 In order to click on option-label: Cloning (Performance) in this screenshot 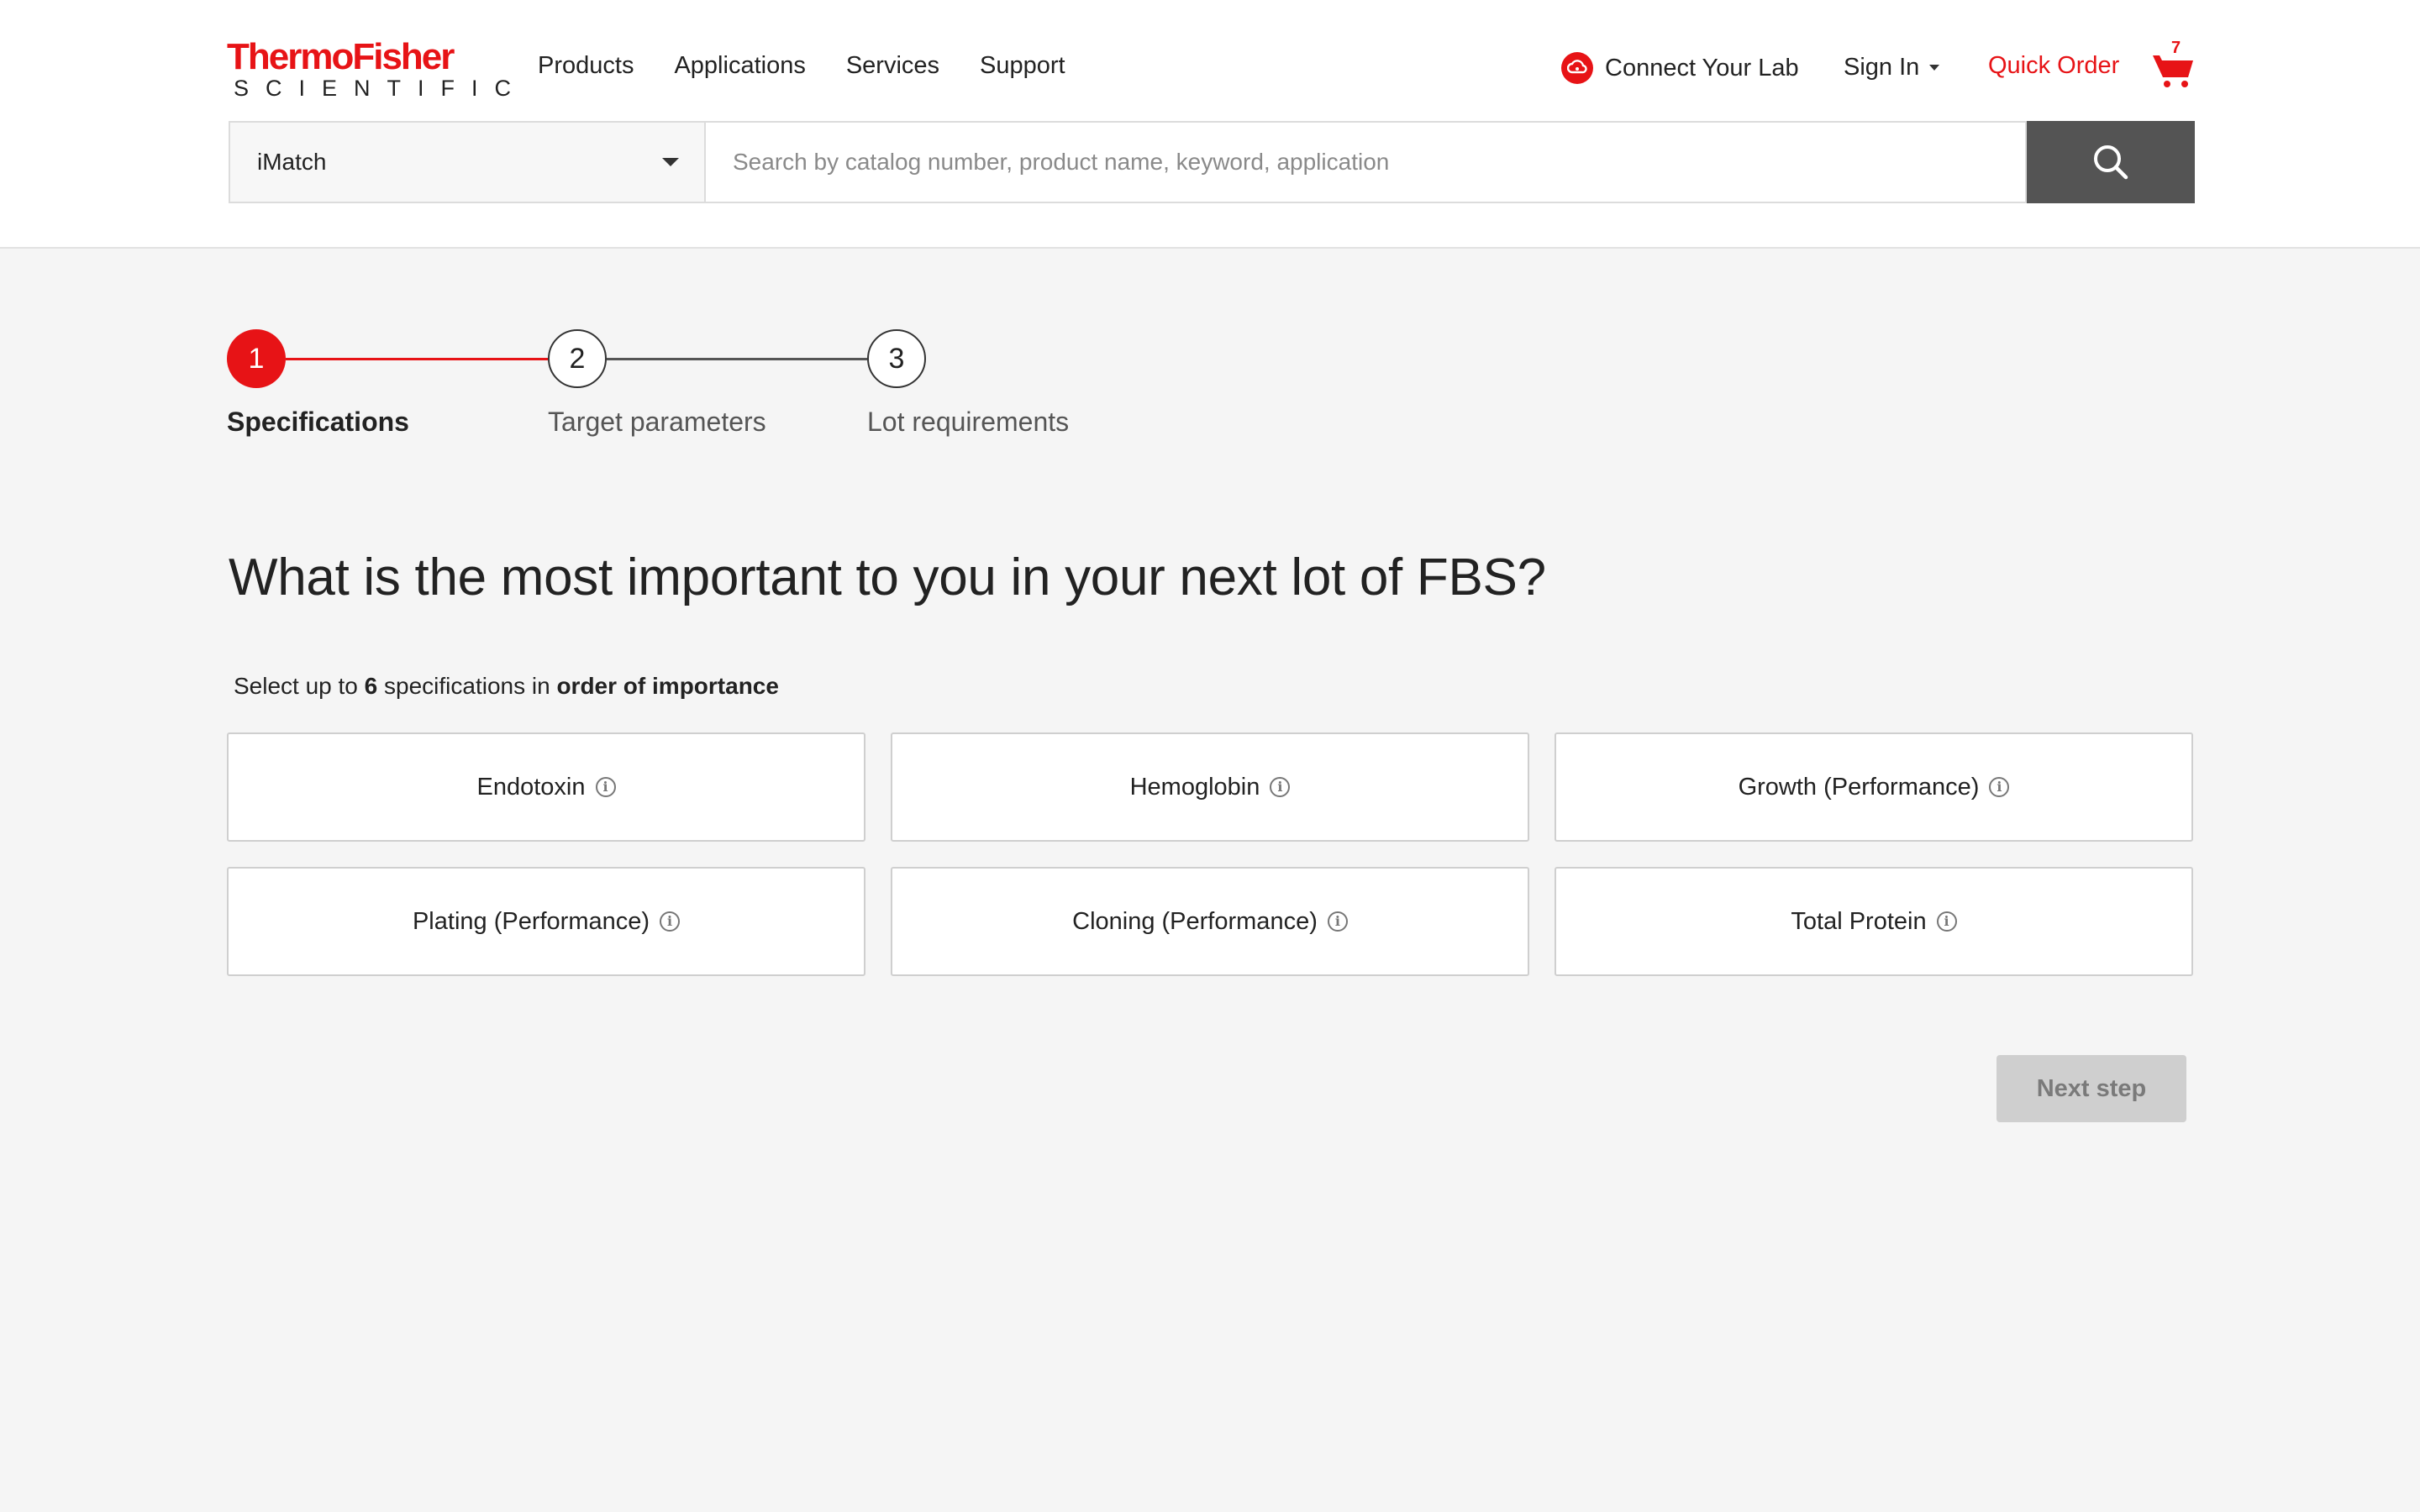, I will do `click(1195, 921)`.